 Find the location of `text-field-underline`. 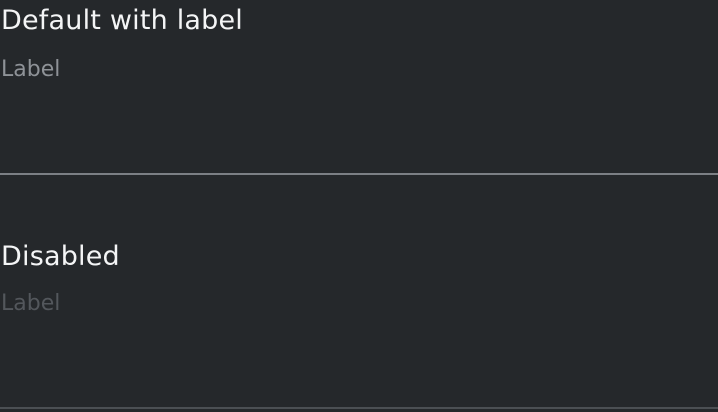

text-field-underline is located at coordinates (359, 174).